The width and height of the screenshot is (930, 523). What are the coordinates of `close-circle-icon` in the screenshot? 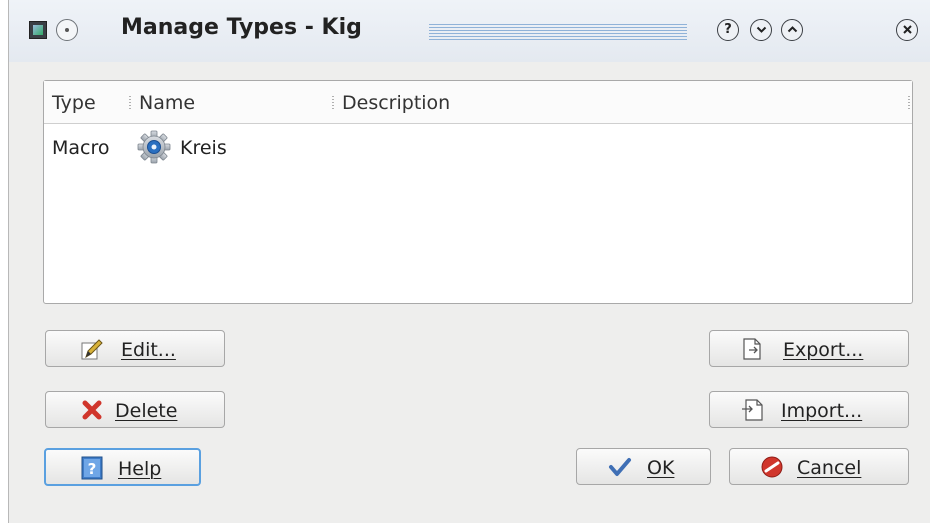 It's located at (907, 30).